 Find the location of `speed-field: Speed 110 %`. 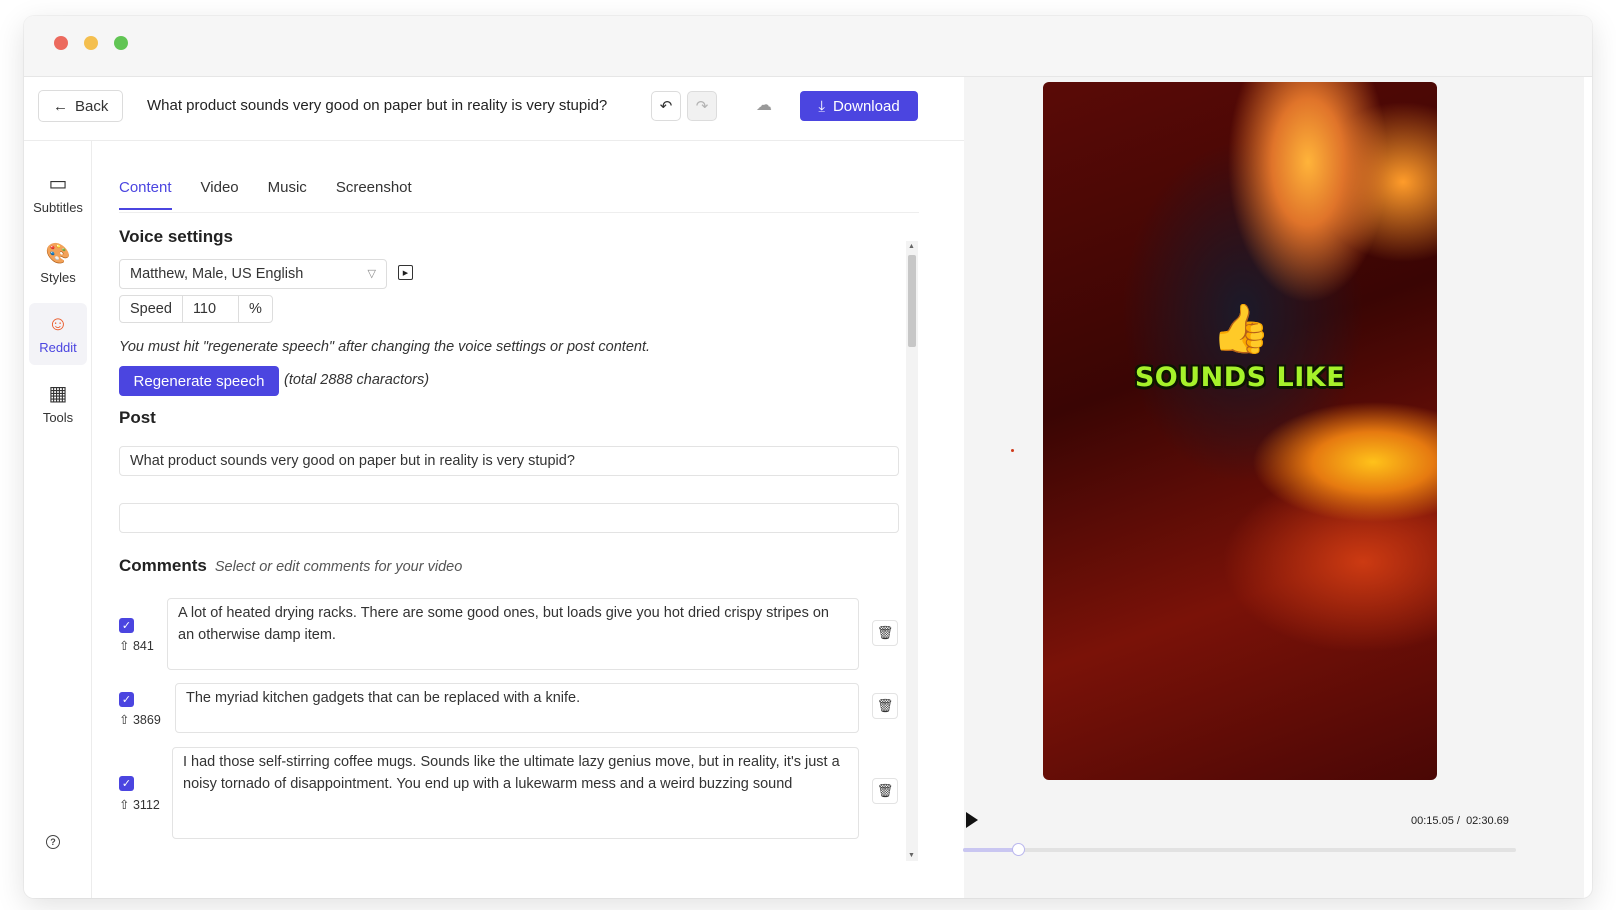

speed-field: Speed 110 % is located at coordinates (196, 309).